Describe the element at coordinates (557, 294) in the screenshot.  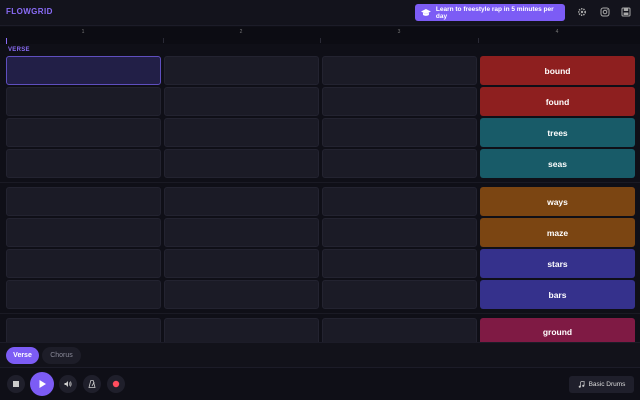
I see `rhyme-word-cell: bars` at that location.